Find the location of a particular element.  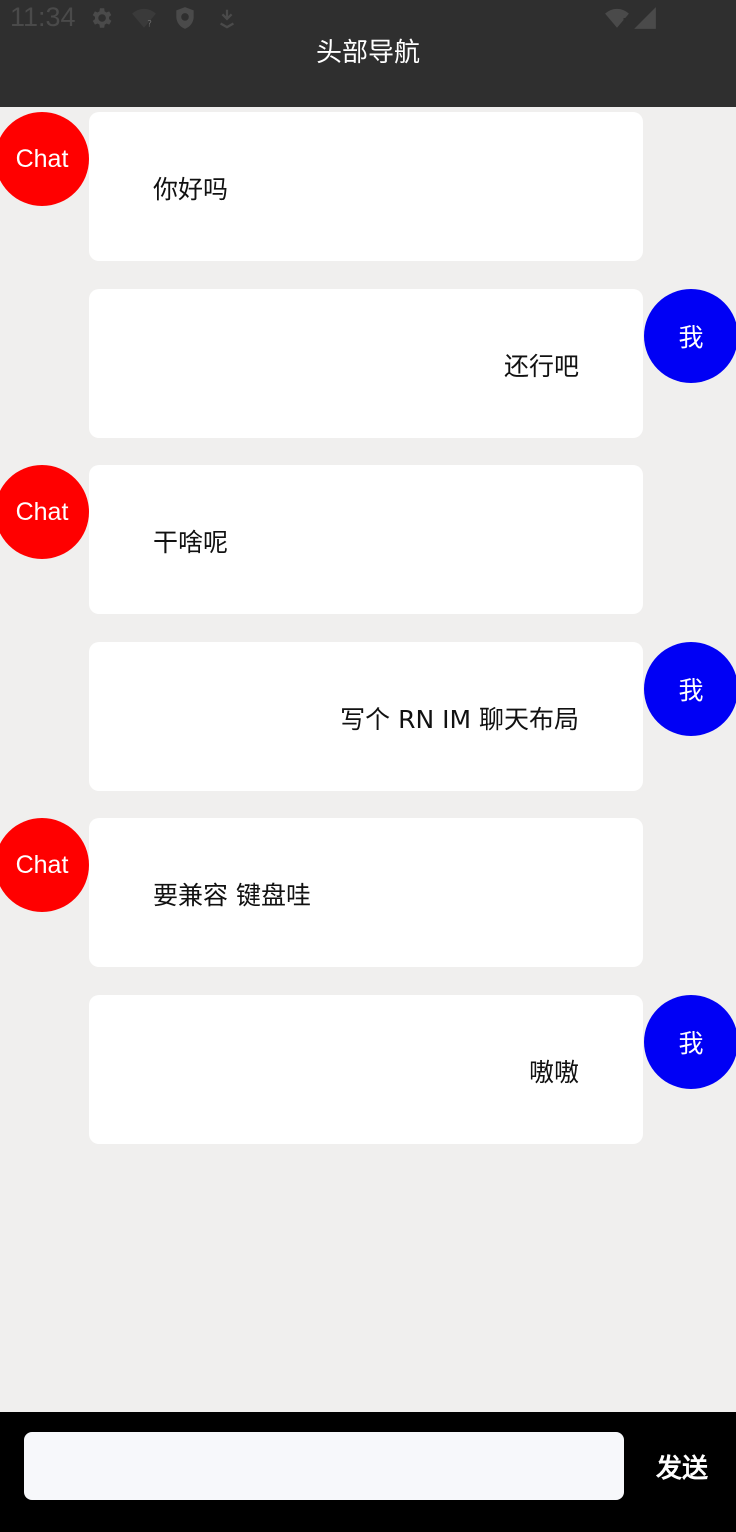

message-bubble-sent: 写个 RN IM 聊天布局 is located at coordinates (366, 716).